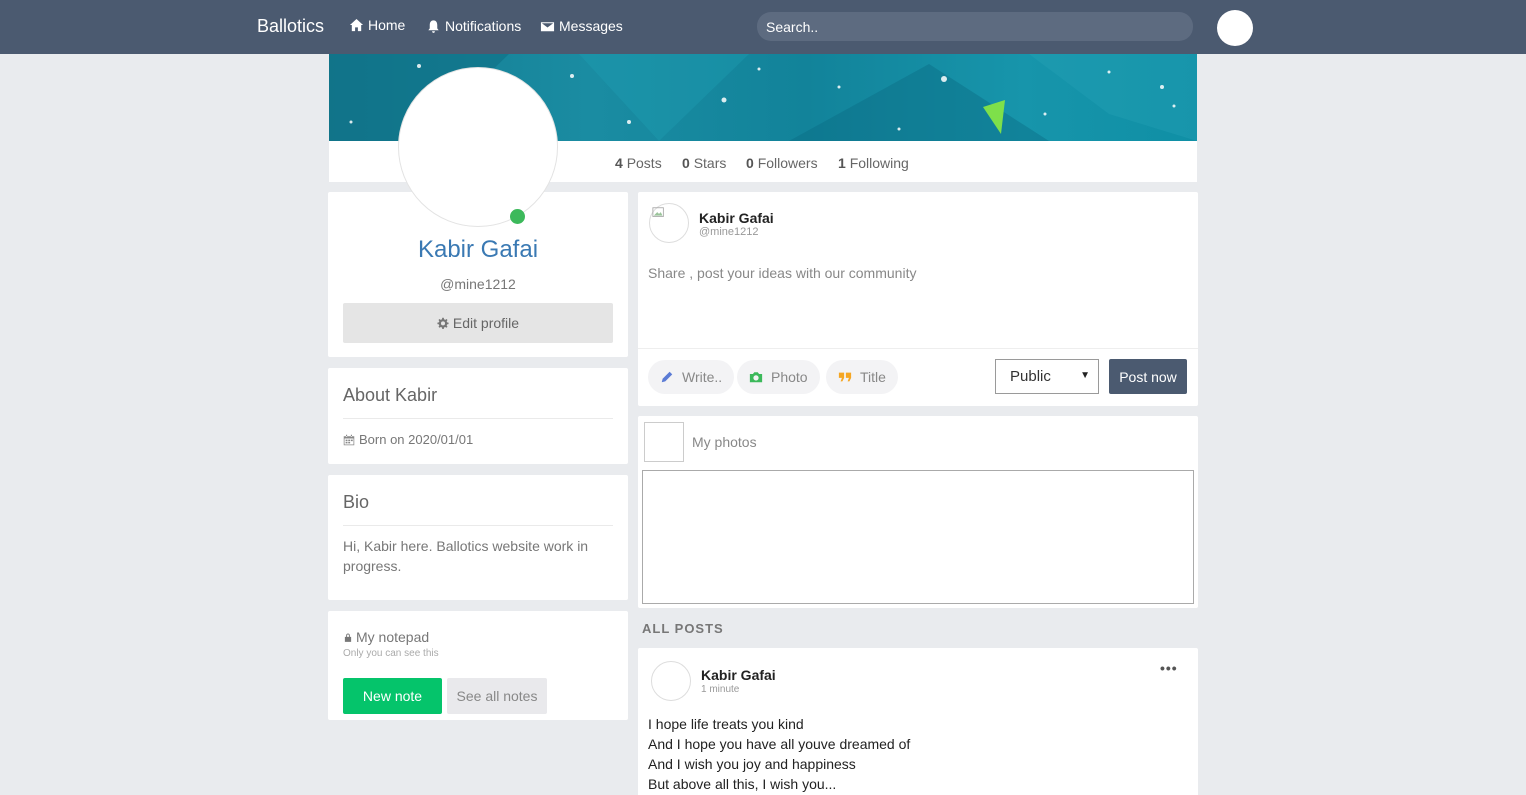 Image resolution: width=1526 pixels, height=795 pixels. Describe the element at coordinates (736, 218) in the screenshot. I see `composer-author-name: Kabir Gafai` at that location.